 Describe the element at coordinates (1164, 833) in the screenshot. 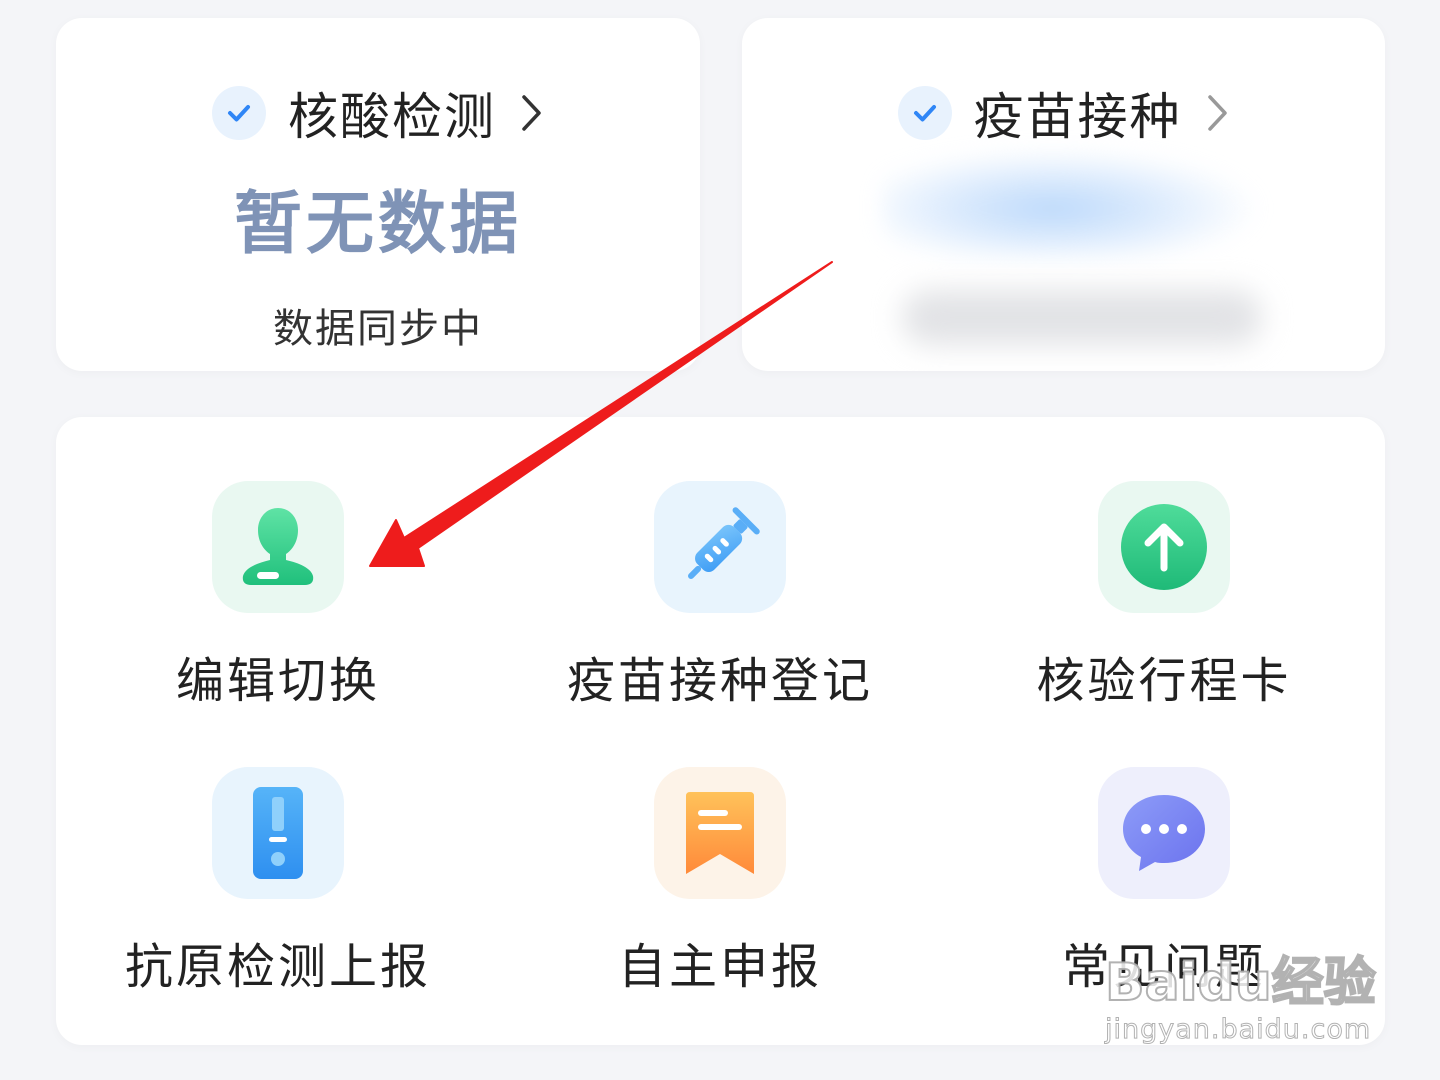

I see `chat-bubble-icon` at that location.